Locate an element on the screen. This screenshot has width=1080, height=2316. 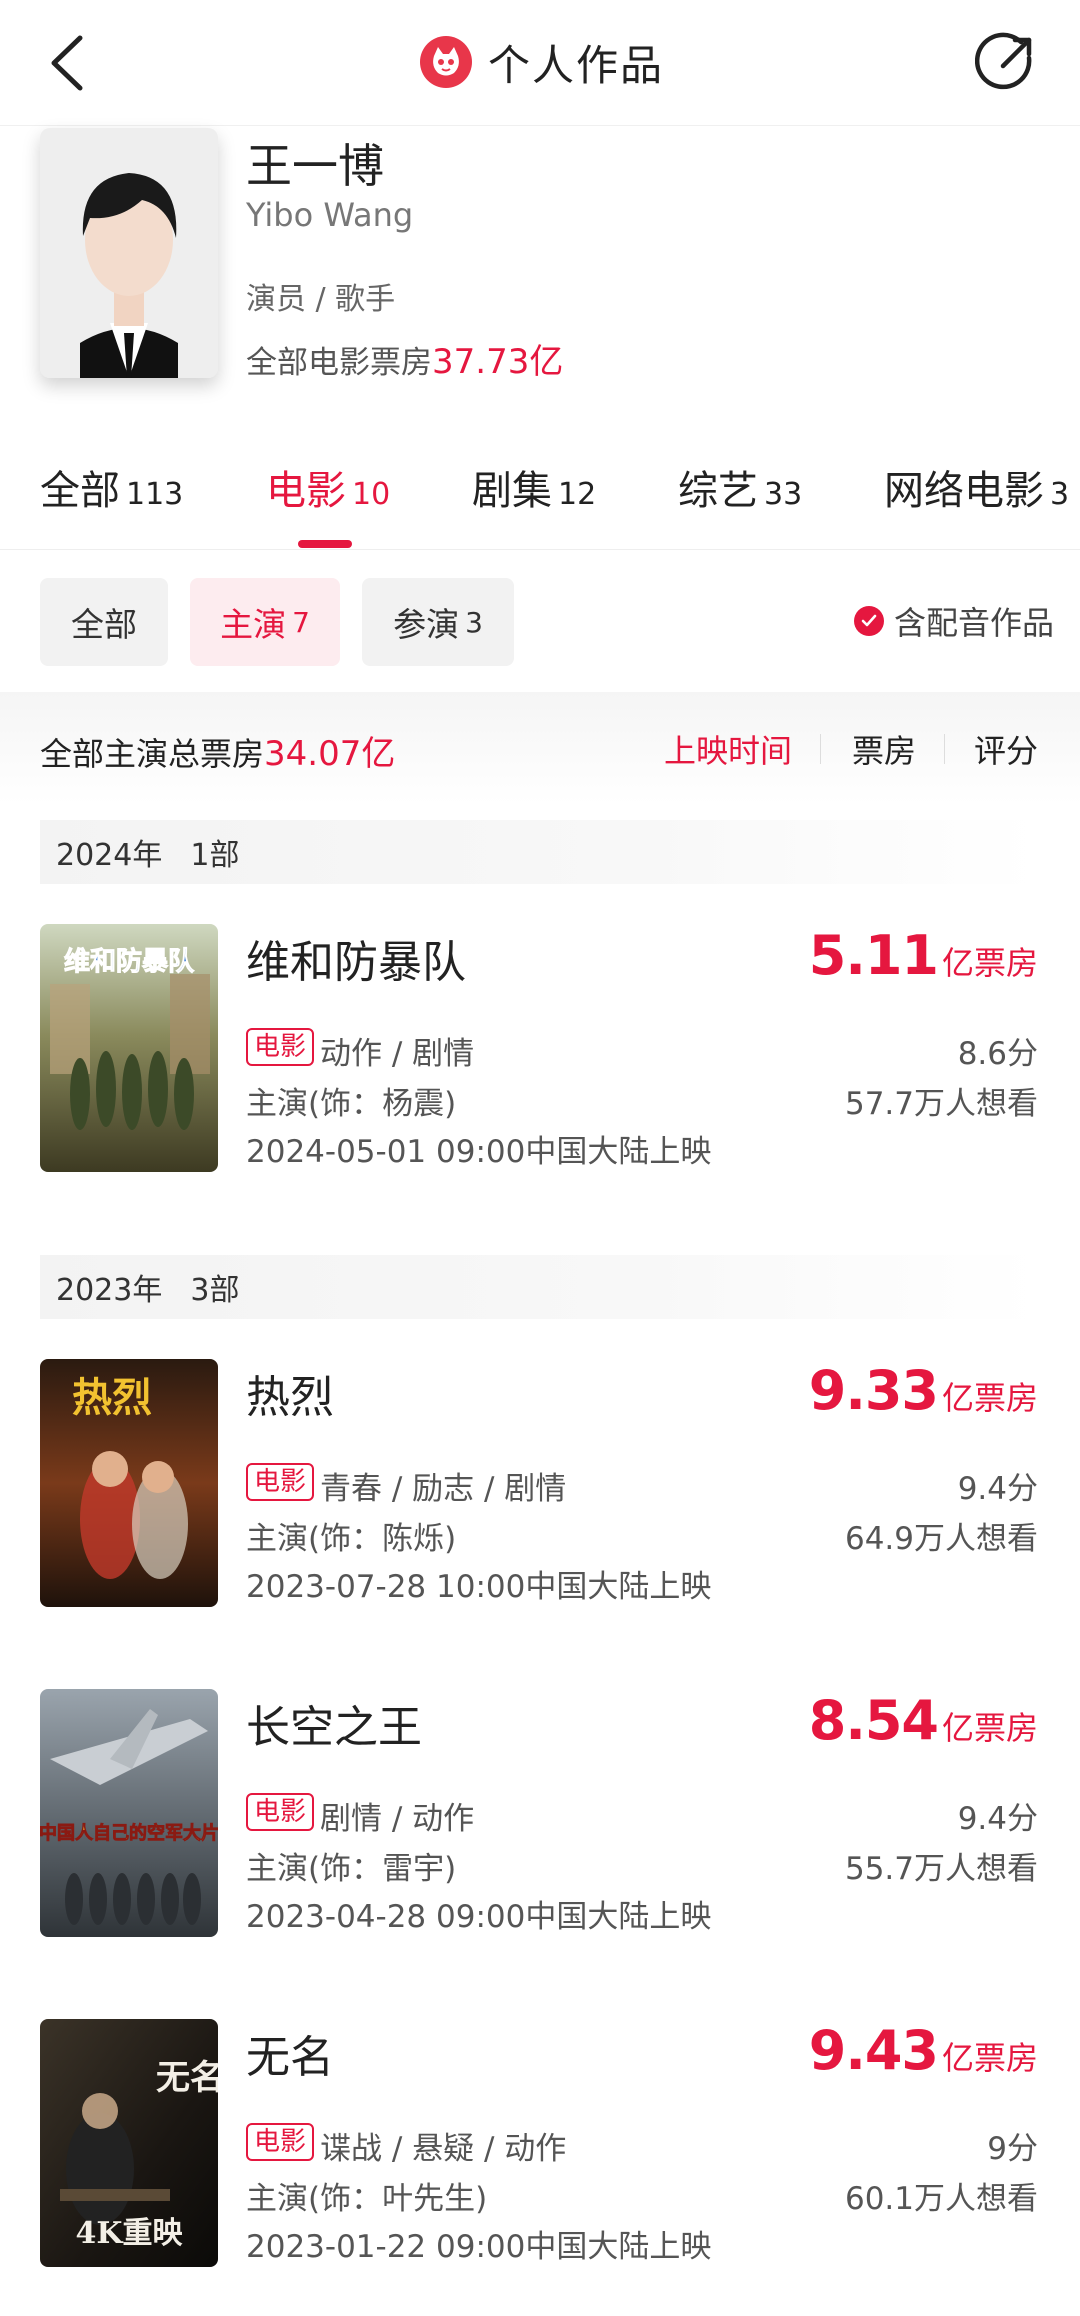
filter-label: 主演 is located at coordinates (253, 624).